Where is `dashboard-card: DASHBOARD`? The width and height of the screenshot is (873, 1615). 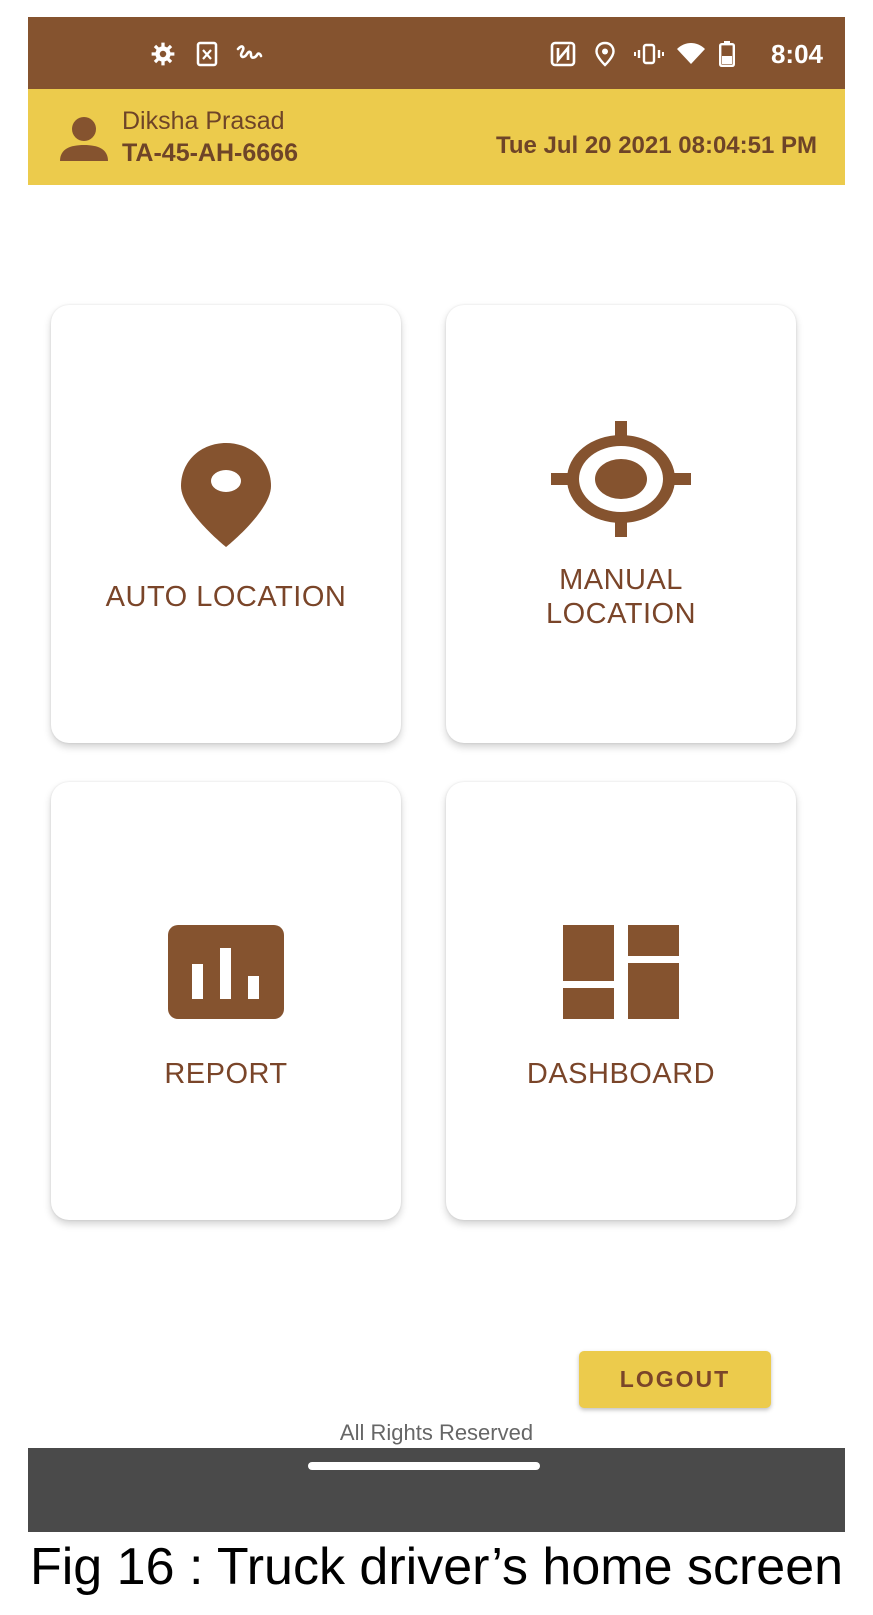
dashboard-card: DASHBOARD is located at coordinates (621, 1001).